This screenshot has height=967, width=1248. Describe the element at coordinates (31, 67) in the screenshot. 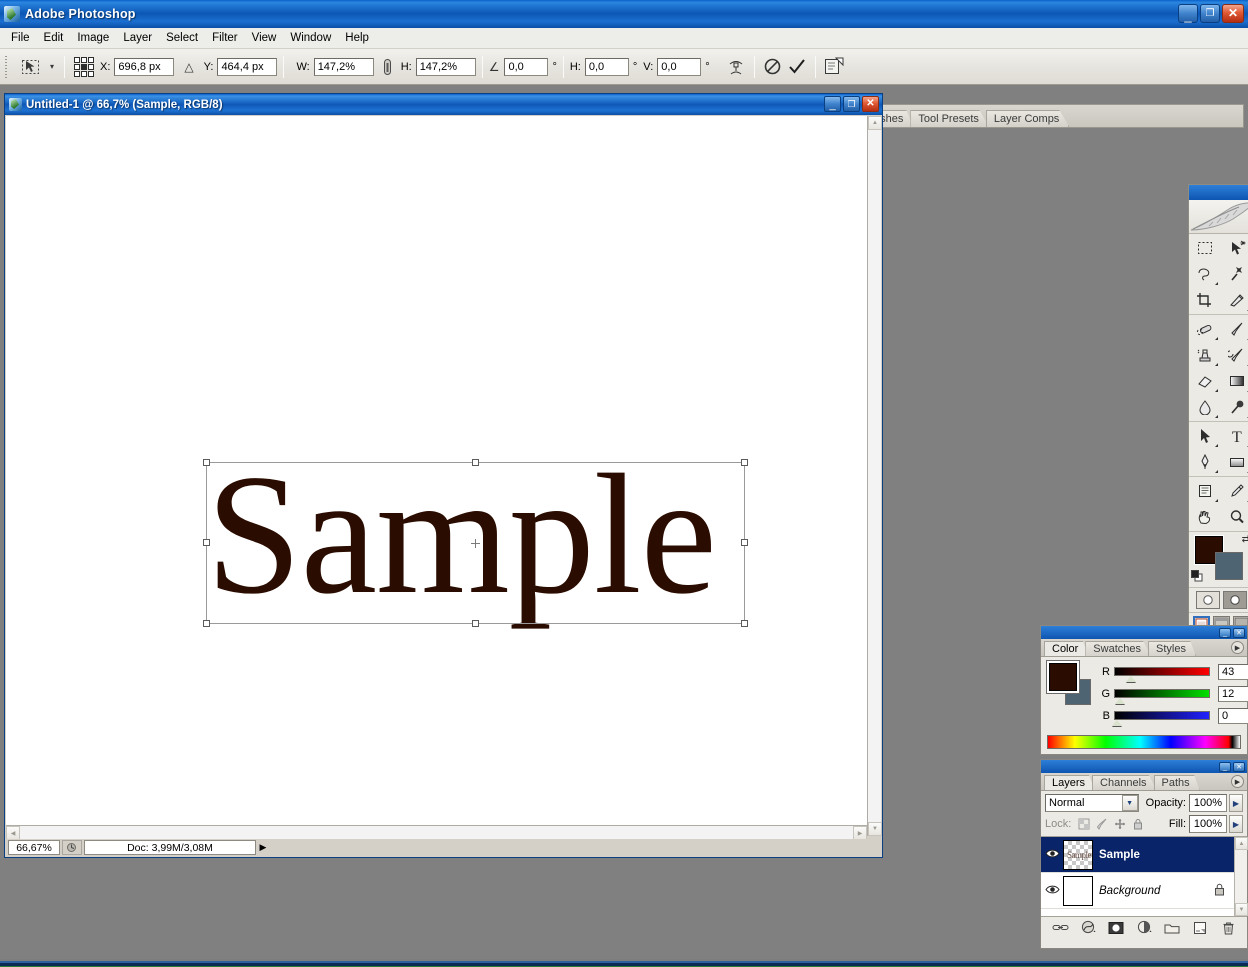

I see `move-tool-icon` at that location.